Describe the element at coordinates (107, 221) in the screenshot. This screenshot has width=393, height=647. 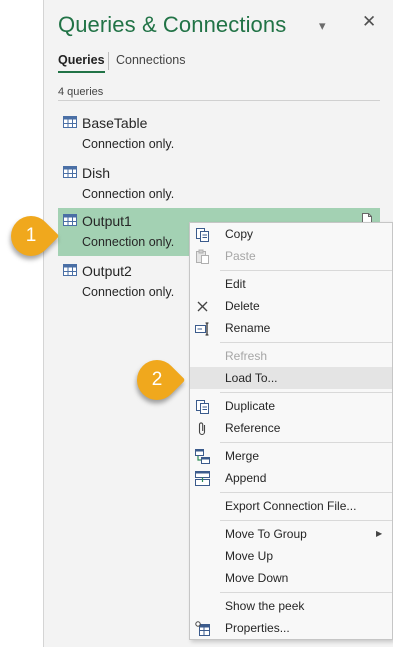
I see `query-name: Output1` at that location.